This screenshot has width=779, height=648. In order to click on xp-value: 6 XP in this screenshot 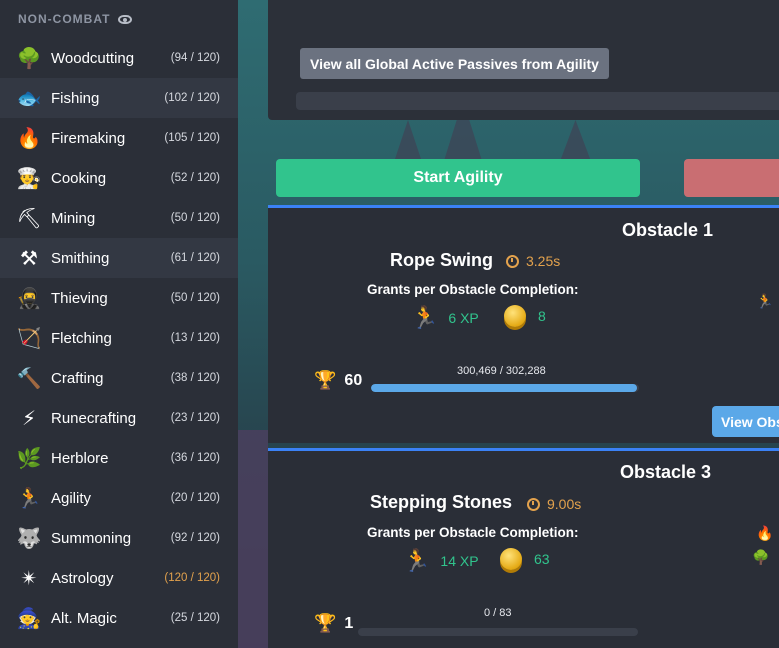, I will do `click(463, 318)`.